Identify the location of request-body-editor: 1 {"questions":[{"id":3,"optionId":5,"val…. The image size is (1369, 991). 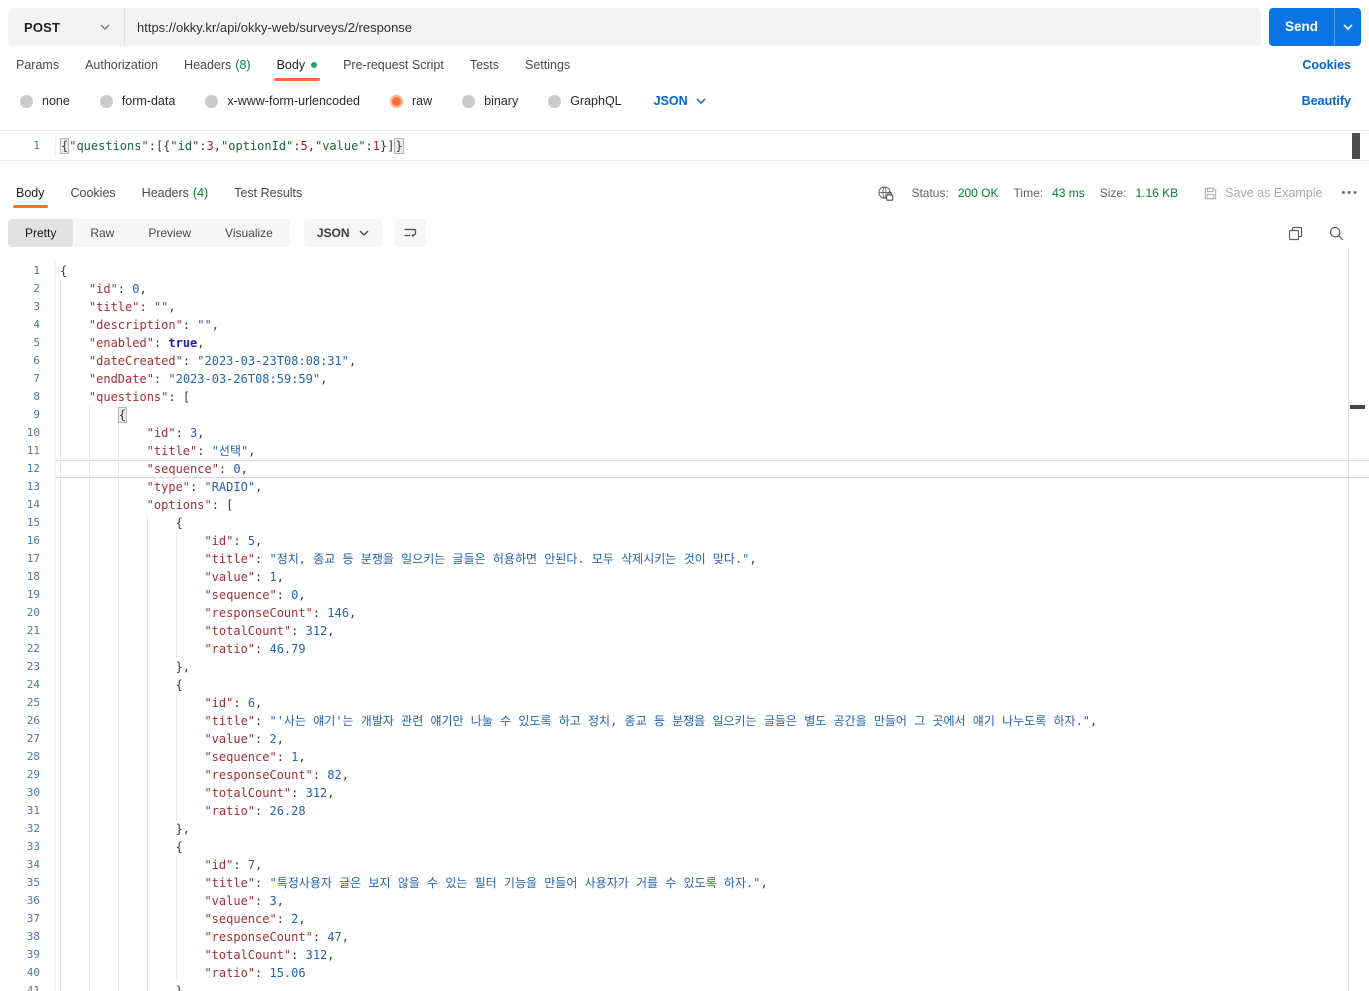
(684, 145).